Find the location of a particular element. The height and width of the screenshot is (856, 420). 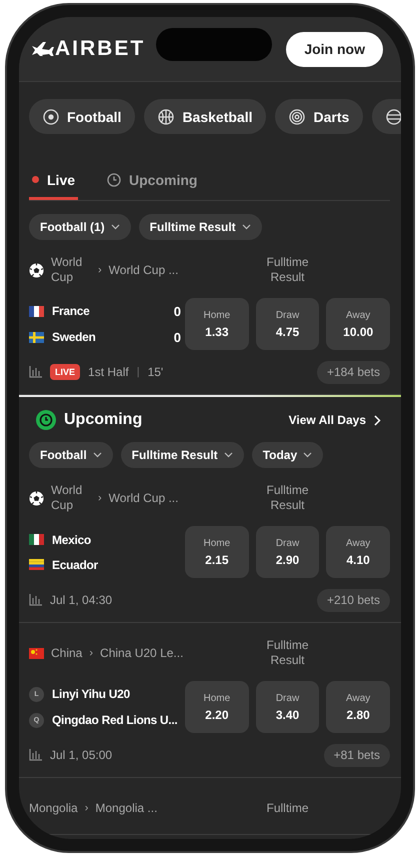

league-name: China is located at coordinates (66, 653).